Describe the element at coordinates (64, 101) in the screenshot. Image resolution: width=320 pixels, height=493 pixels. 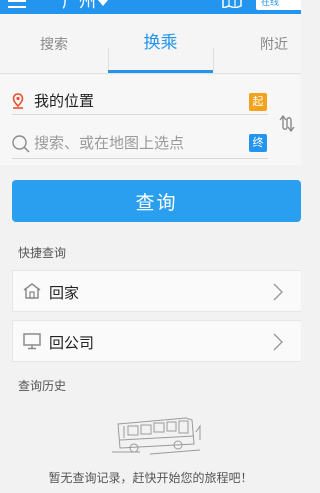
I see `origin-field: 我的位置` at that location.